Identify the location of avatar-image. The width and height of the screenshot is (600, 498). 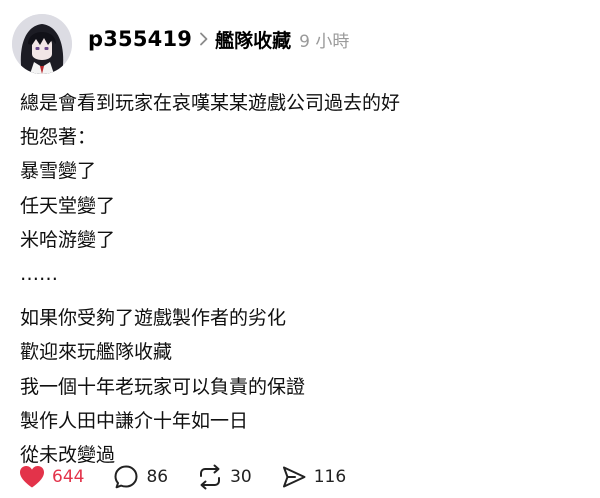
(42, 44).